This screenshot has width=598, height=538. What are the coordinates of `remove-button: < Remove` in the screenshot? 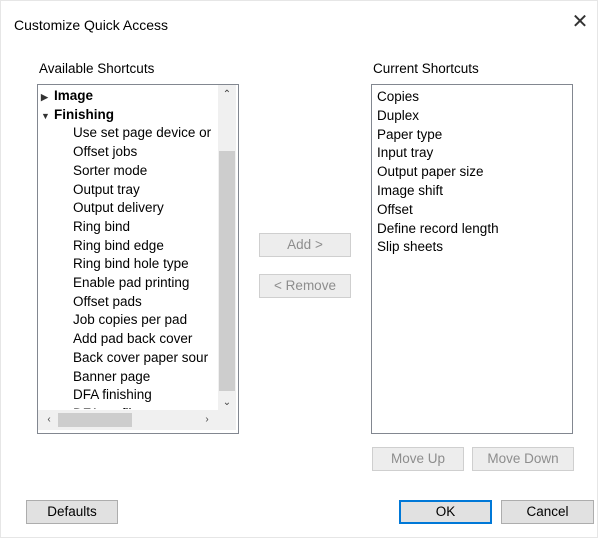 It's located at (305, 286).